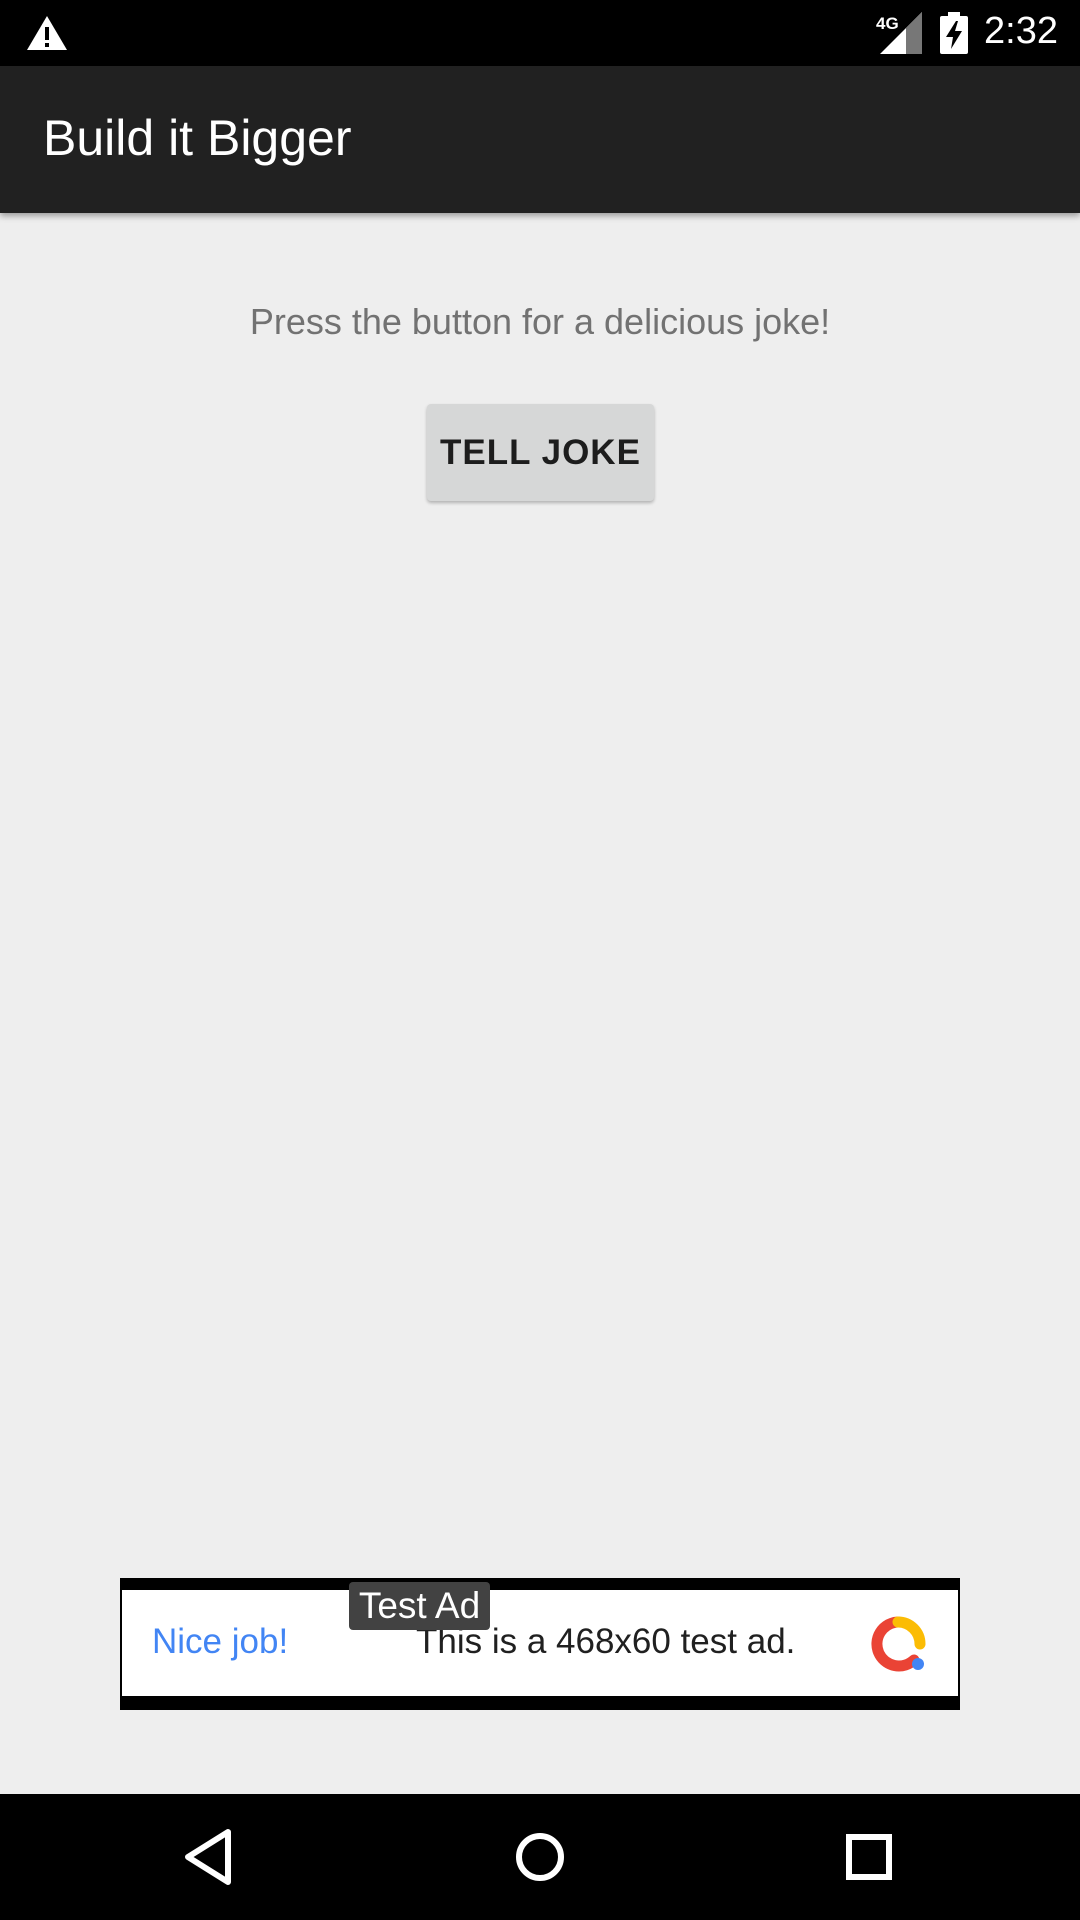  I want to click on status-time: 2:32, so click(1021, 31).